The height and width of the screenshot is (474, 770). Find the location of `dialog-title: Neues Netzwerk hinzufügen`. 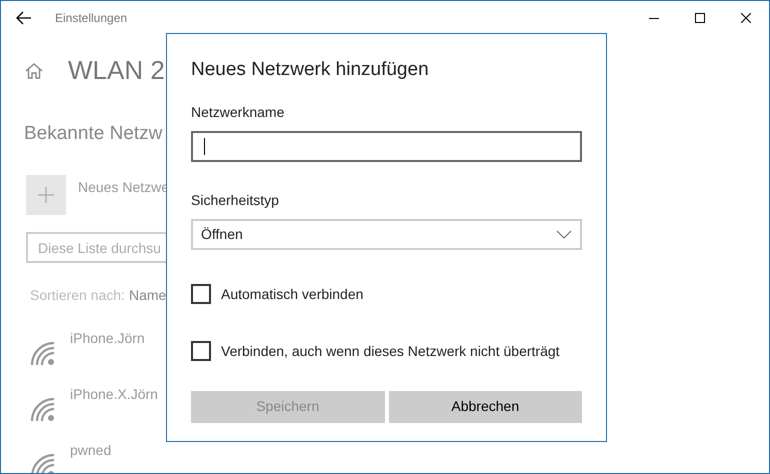

dialog-title: Neues Netzwerk hinzufügen is located at coordinates (310, 70).